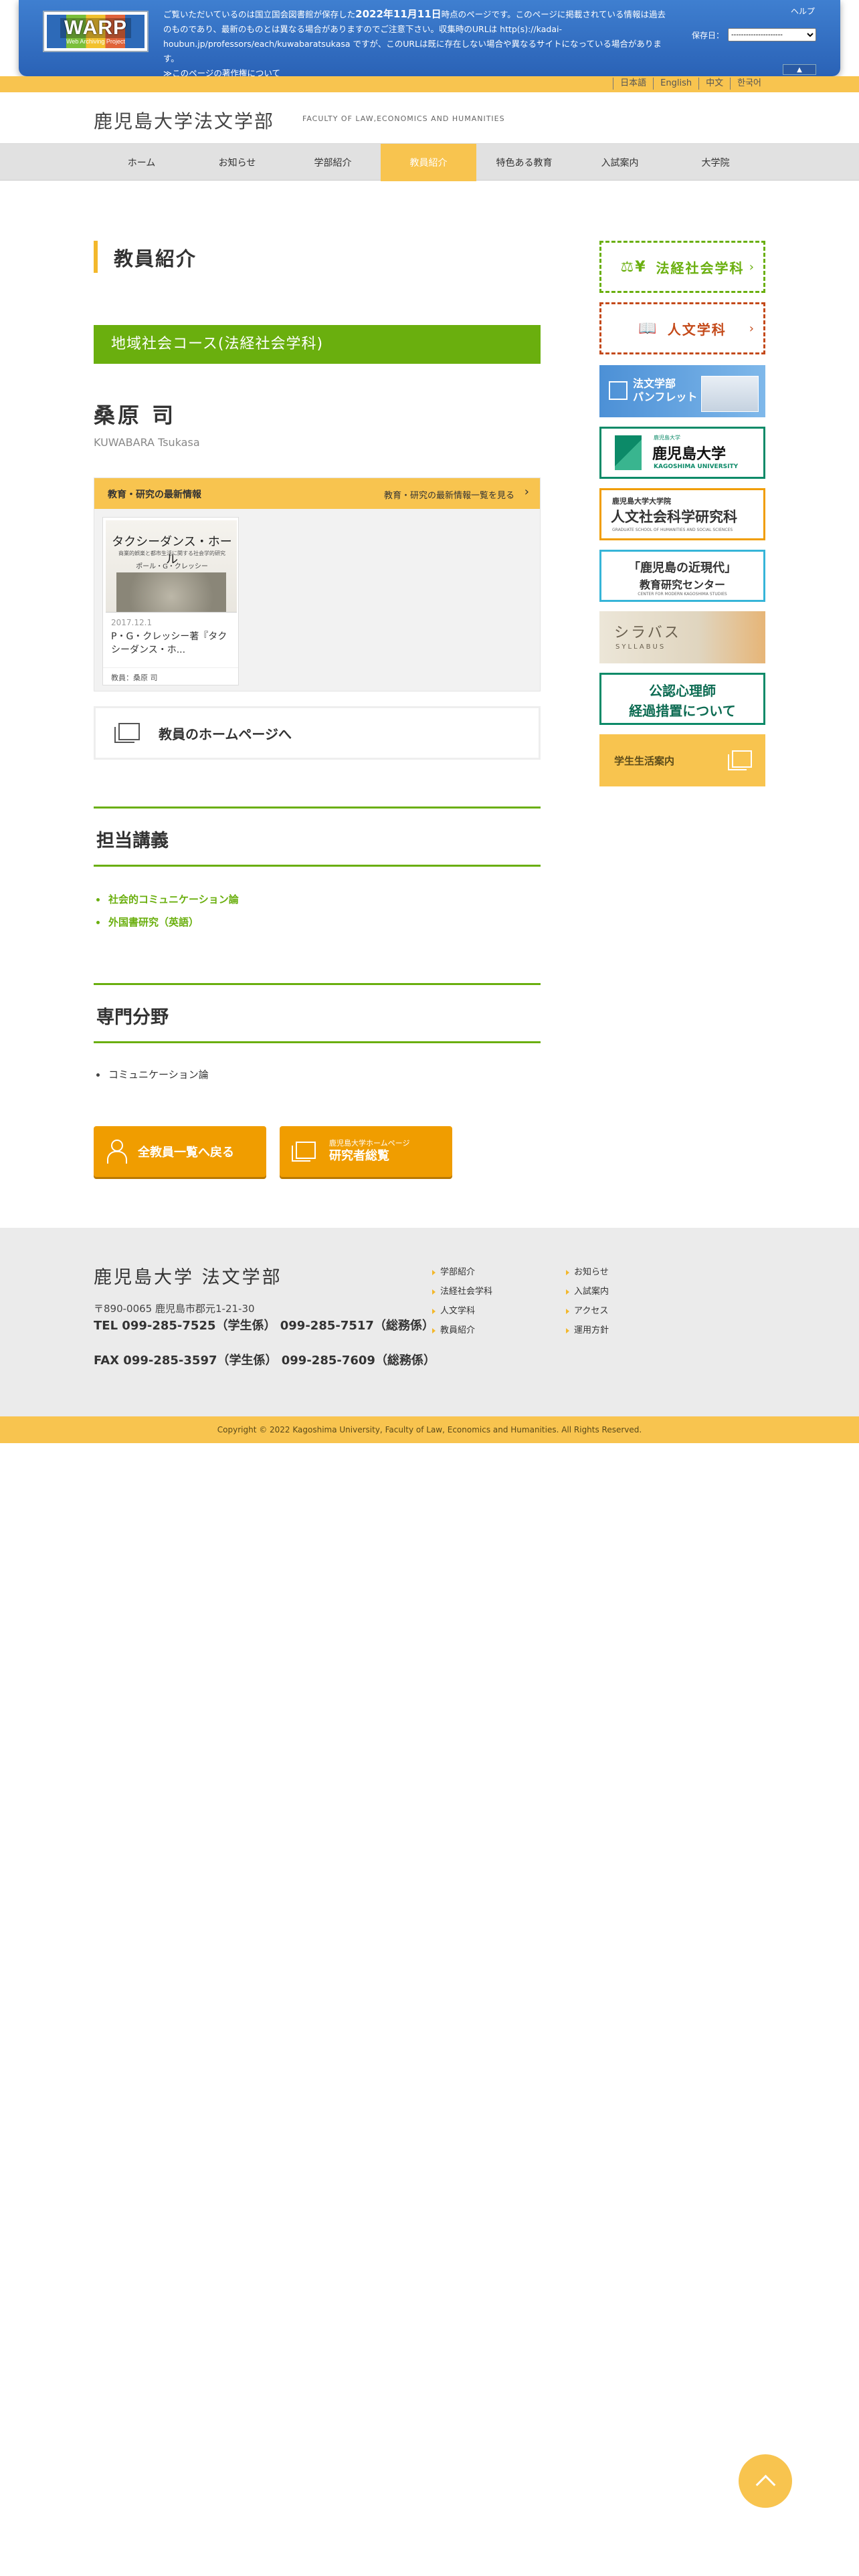  I want to click on psy-line2: 経過措置について, so click(682, 711).